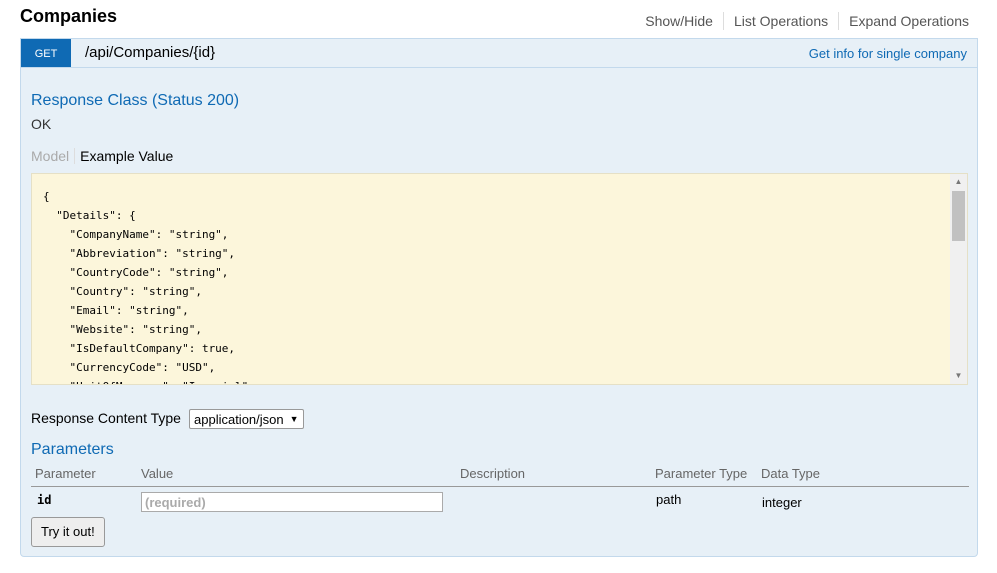 This screenshot has height=573, width=997. I want to click on list-operations-link: List Operations, so click(781, 21).